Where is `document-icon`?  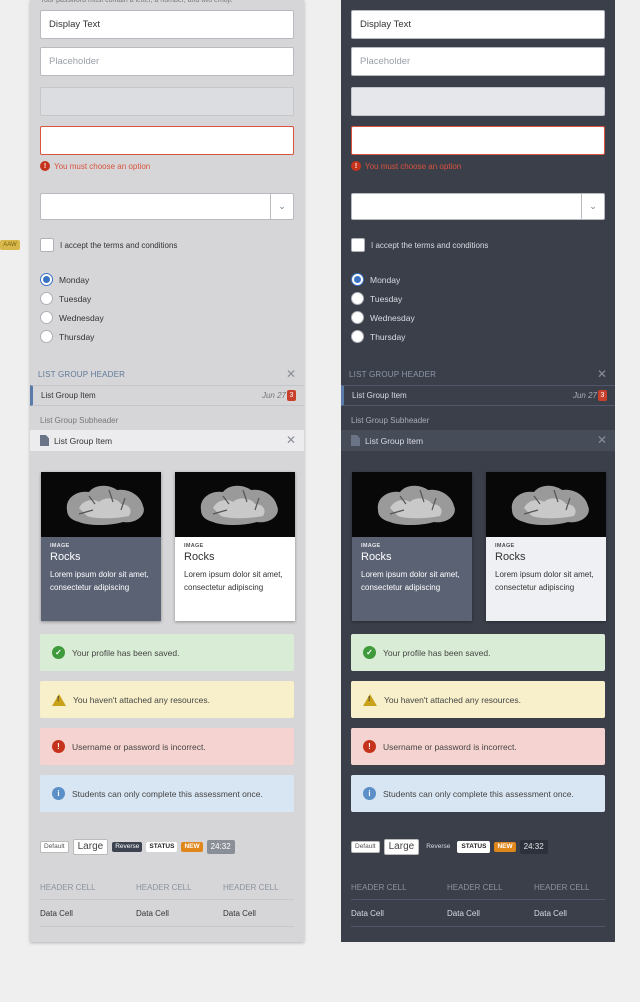 document-icon is located at coordinates (355, 440).